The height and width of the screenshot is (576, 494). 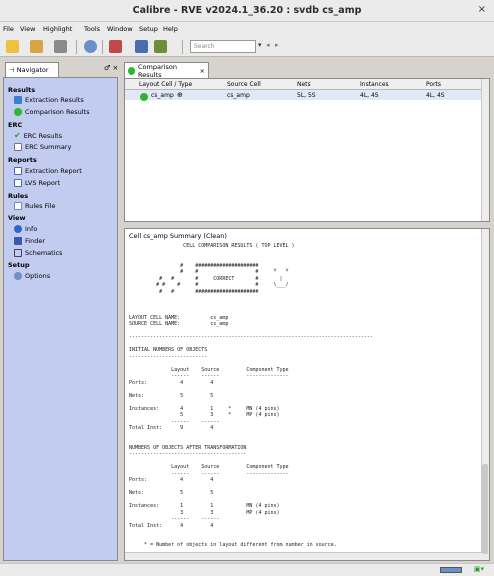 What do you see at coordinates (223, 46) in the screenshot?
I see `search-input: Search` at bounding box center [223, 46].